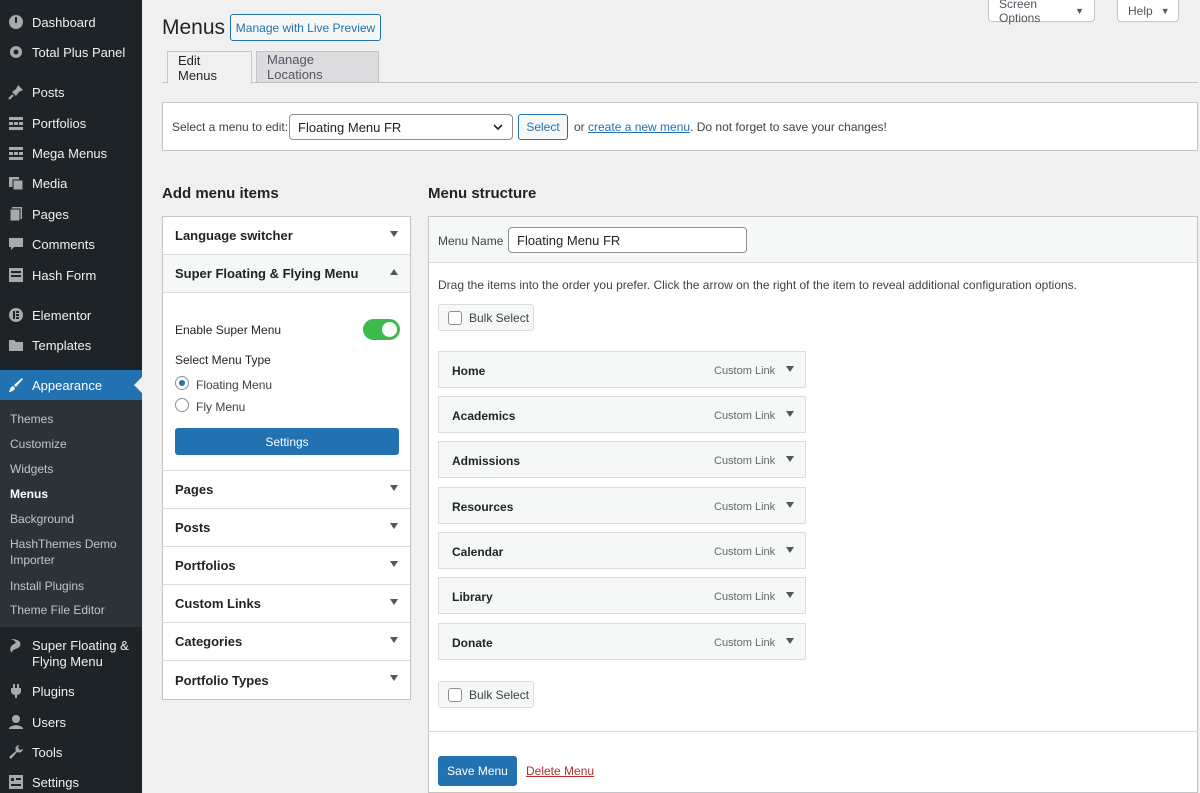 The width and height of the screenshot is (1200, 793). Describe the element at coordinates (71, 780) in the screenshot. I see `sidebar-item-settings: Settings` at that location.